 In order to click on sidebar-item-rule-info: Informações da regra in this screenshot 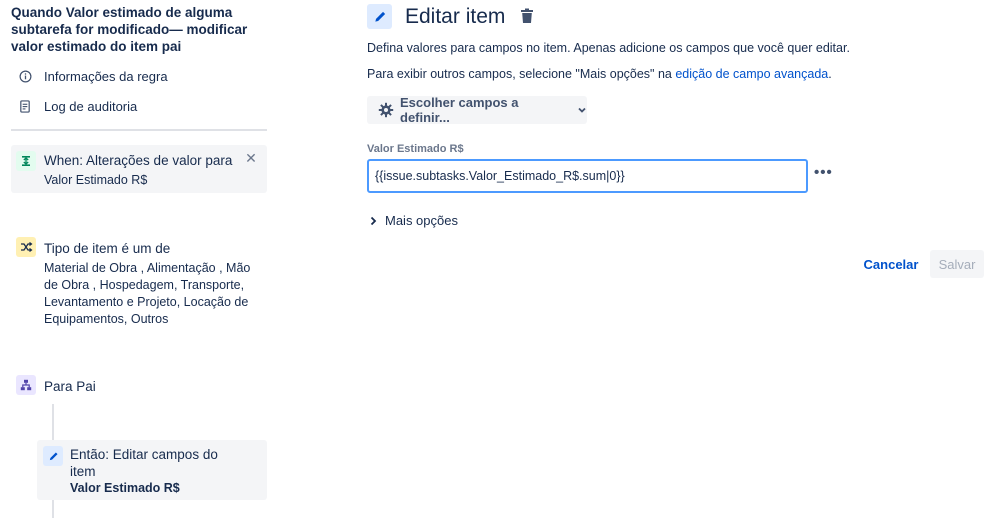, I will do `click(93, 76)`.